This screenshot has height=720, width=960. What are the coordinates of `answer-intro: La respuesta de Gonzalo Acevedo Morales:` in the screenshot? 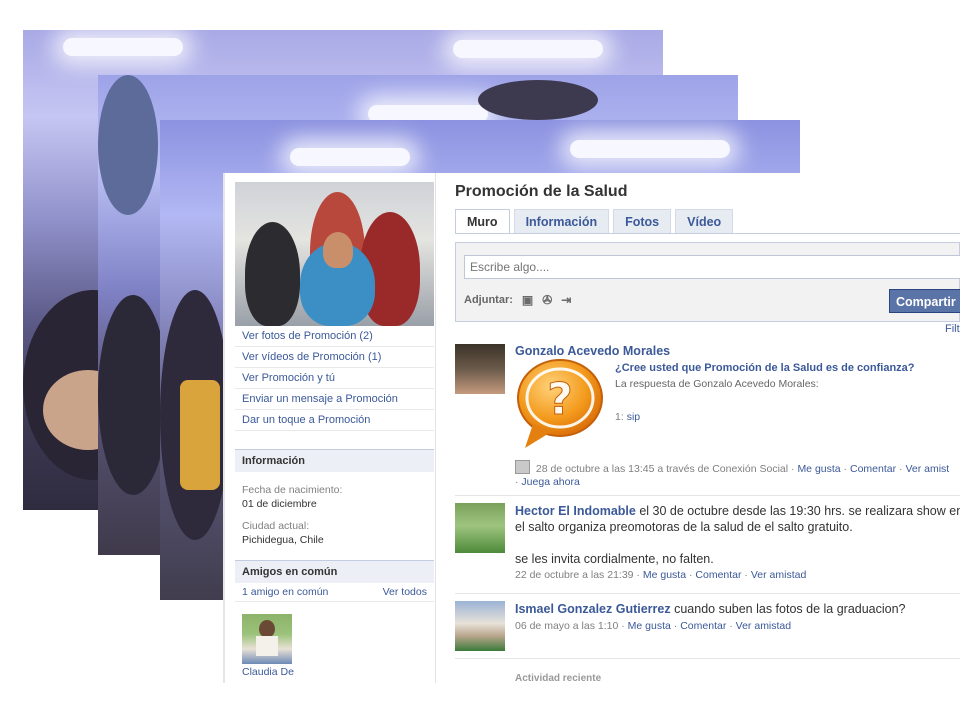 It's located at (717, 384).